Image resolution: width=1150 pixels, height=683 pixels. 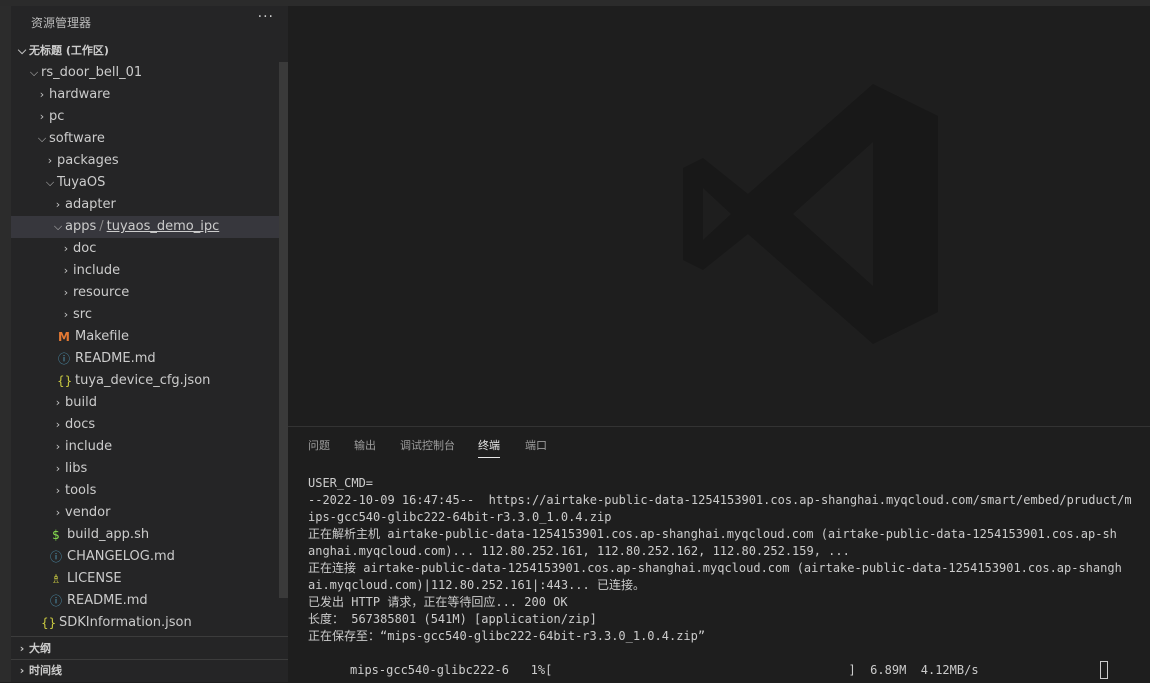 I want to click on shell-icon: $, so click(x=56, y=535).